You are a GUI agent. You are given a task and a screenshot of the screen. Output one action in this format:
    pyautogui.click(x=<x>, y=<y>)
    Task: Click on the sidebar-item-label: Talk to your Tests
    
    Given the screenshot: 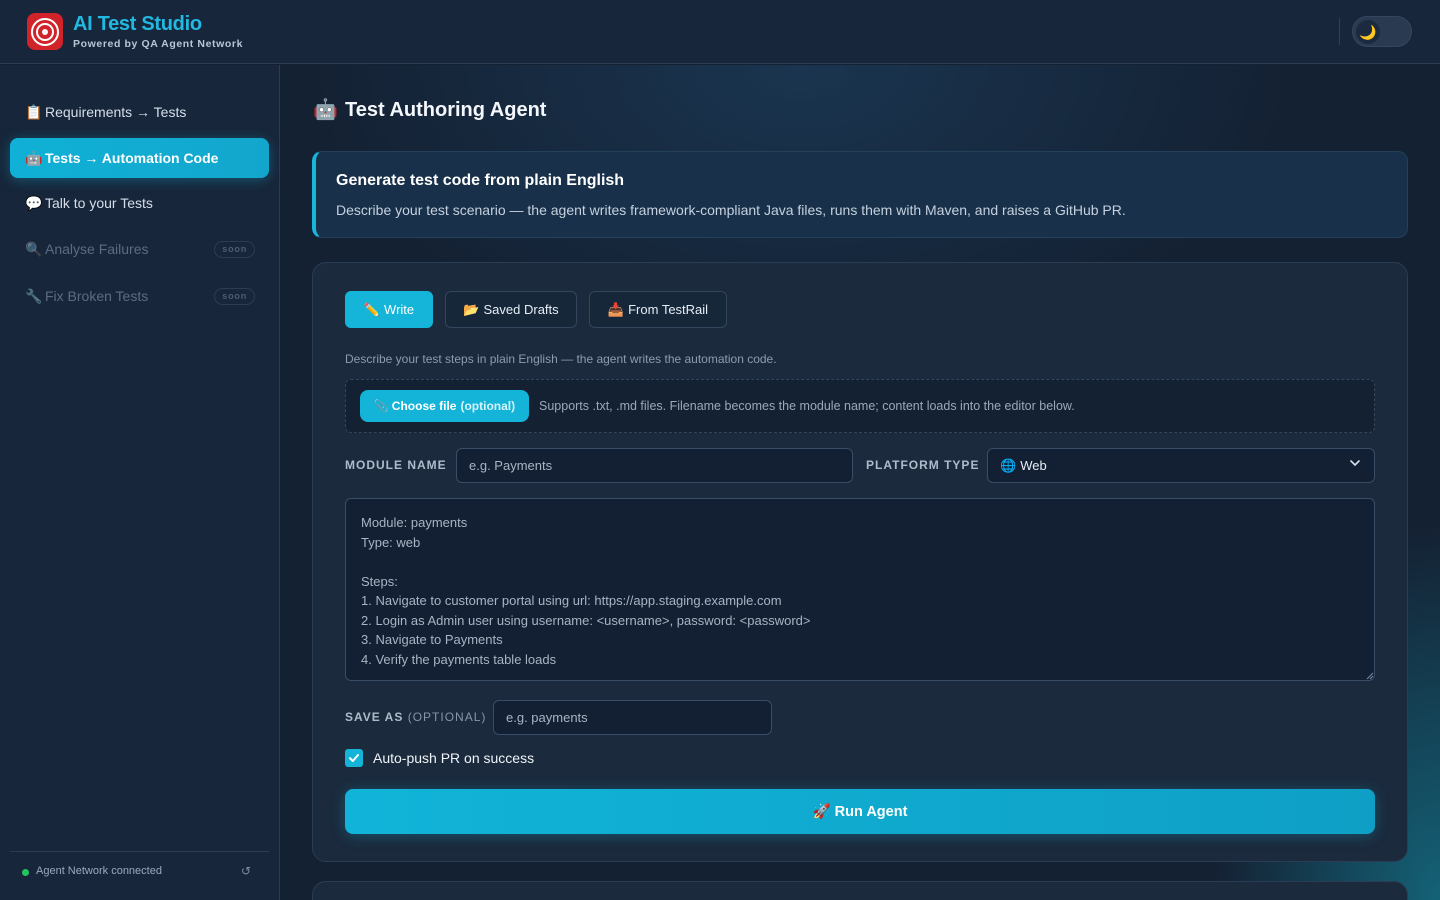 What is the action you would take?
    pyautogui.click(x=99, y=203)
    